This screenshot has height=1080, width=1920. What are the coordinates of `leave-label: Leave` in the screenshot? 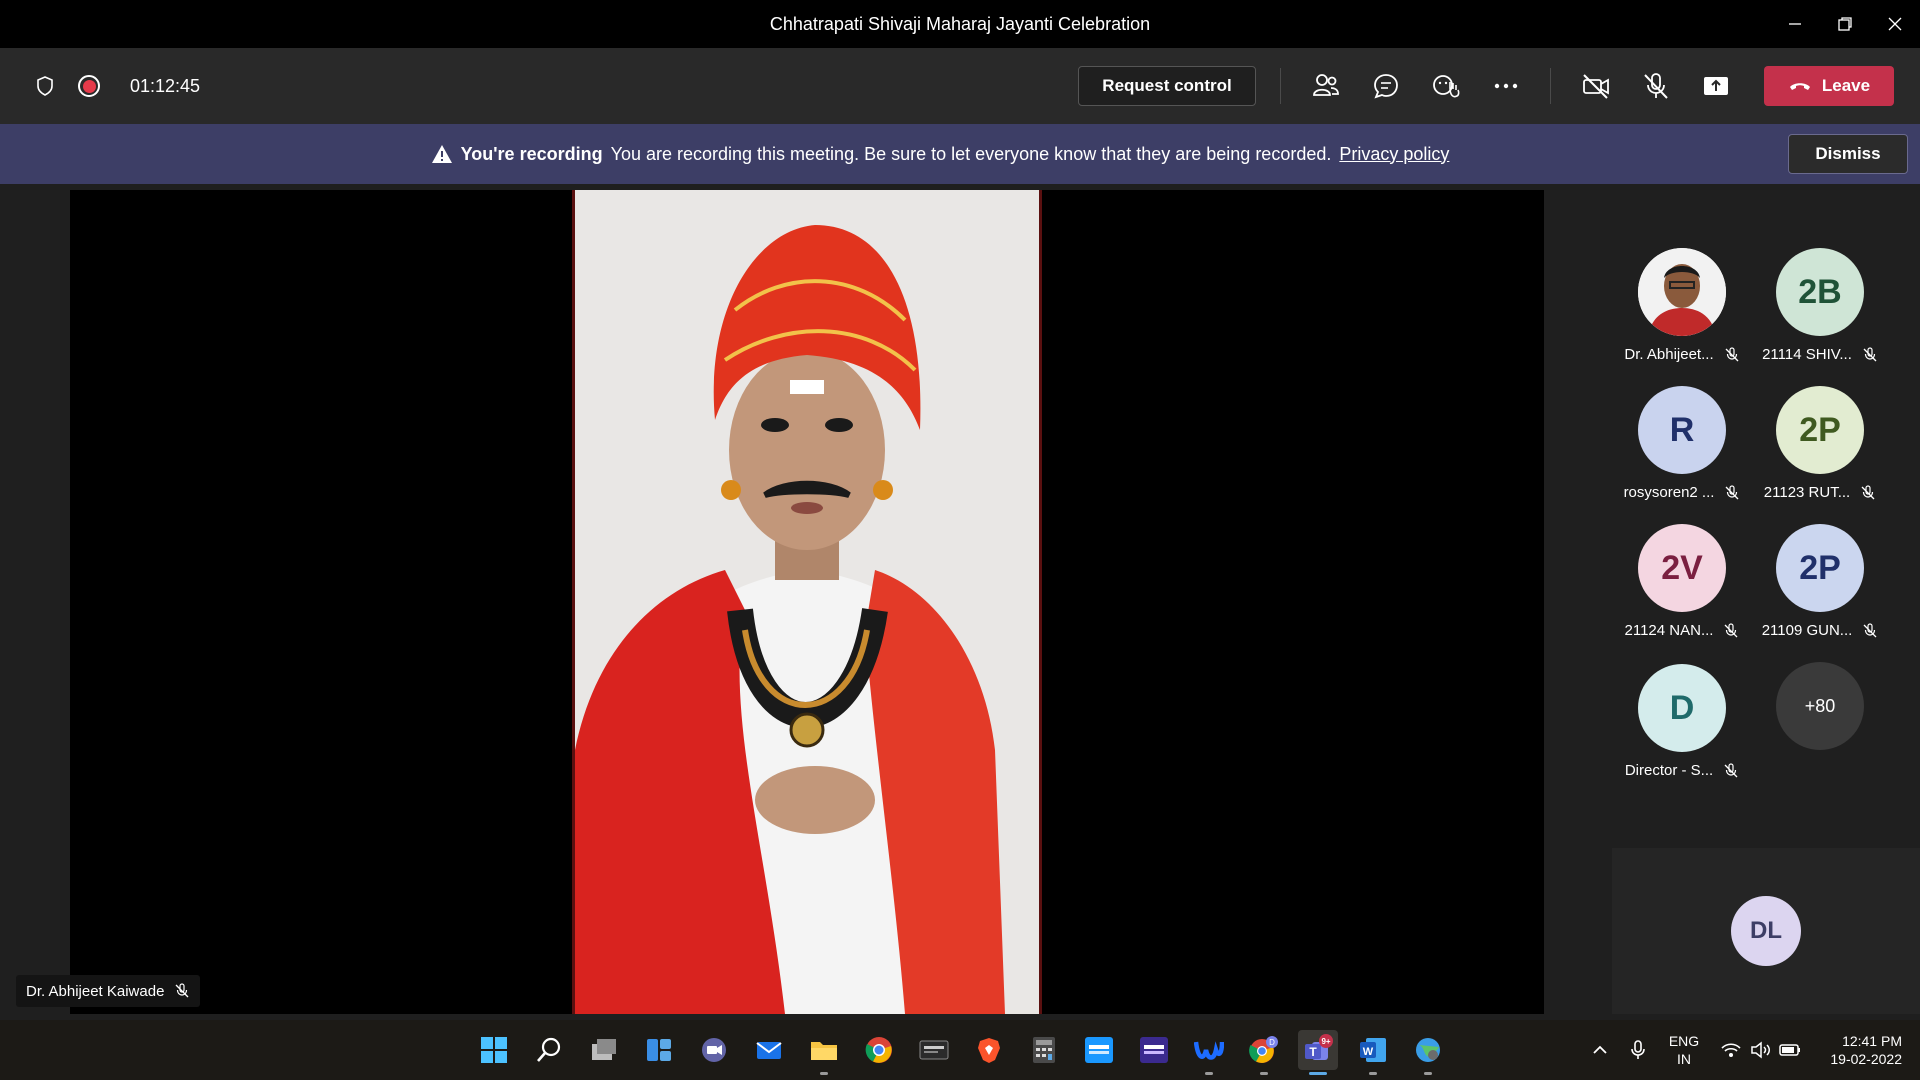 It's located at (1846, 85).